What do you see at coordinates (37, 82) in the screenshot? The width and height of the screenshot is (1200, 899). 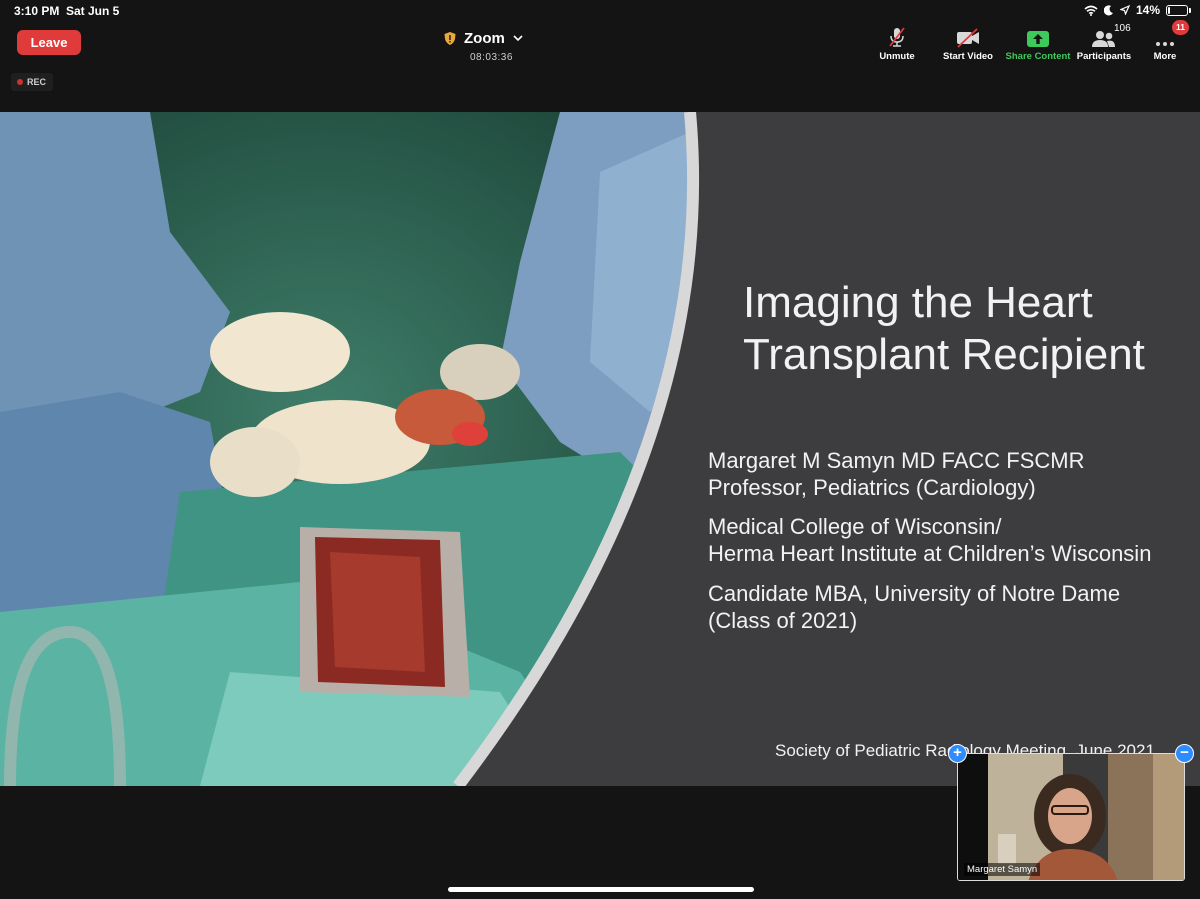 I see `recording-label: REC` at bounding box center [37, 82].